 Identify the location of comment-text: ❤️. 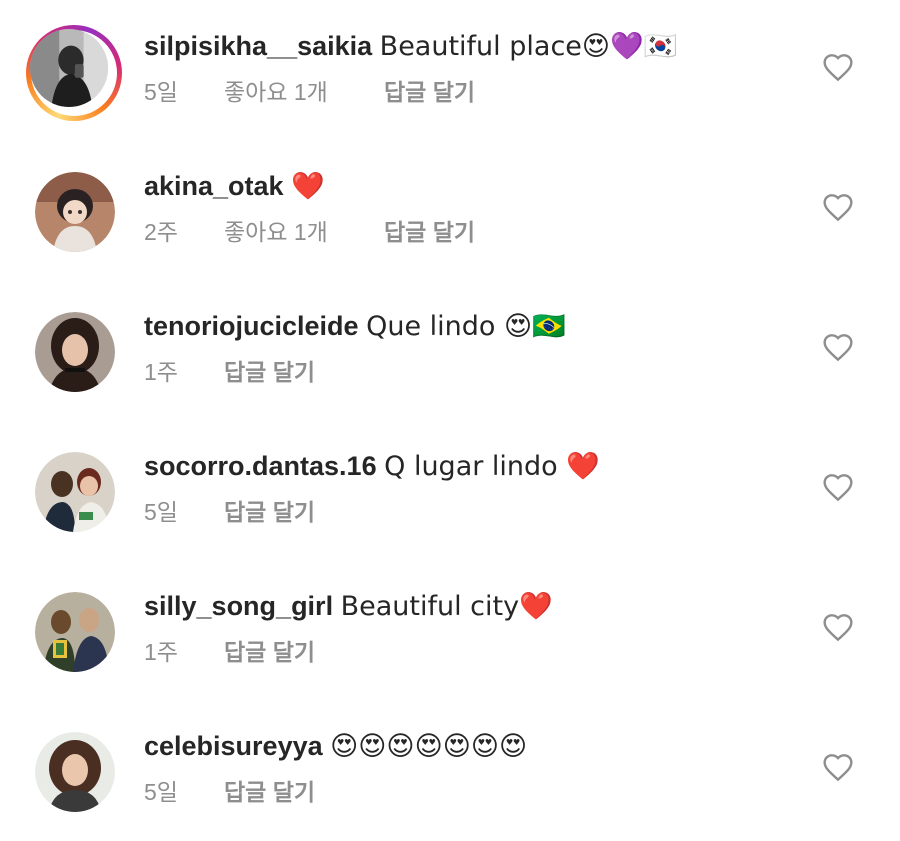
(308, 186).